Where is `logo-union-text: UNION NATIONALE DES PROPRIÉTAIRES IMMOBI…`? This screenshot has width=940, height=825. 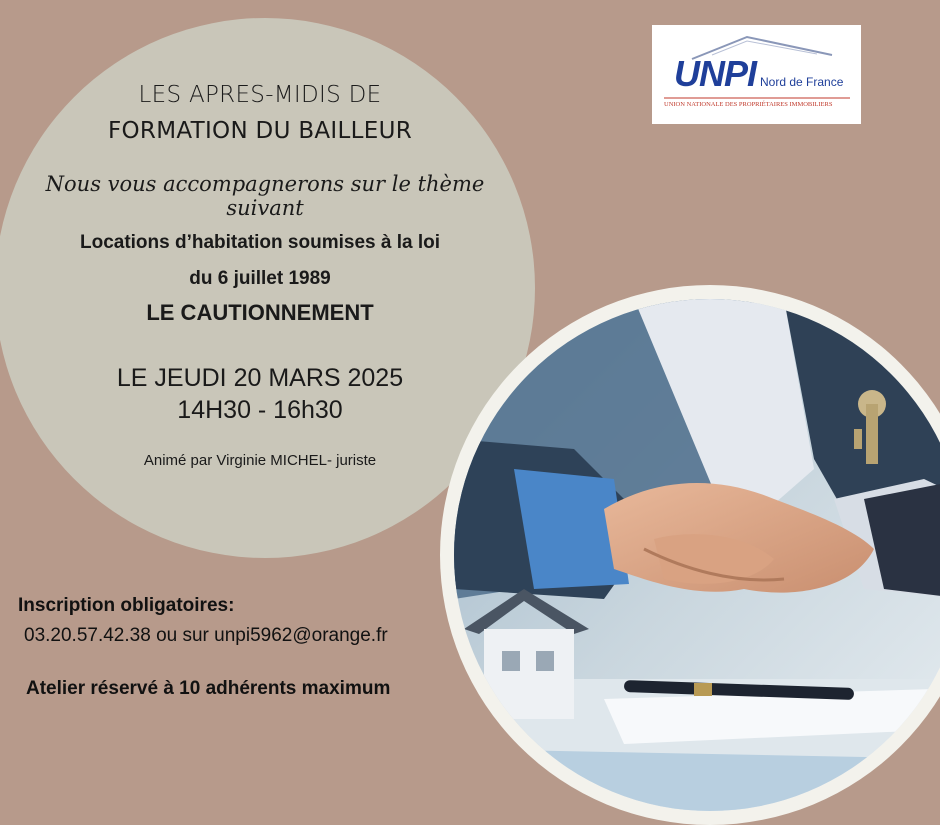
logo-union-text: UNION NATIONALE DES PROPRIÉTAIRES IMMOBI… is located at coordinates (748, 104).